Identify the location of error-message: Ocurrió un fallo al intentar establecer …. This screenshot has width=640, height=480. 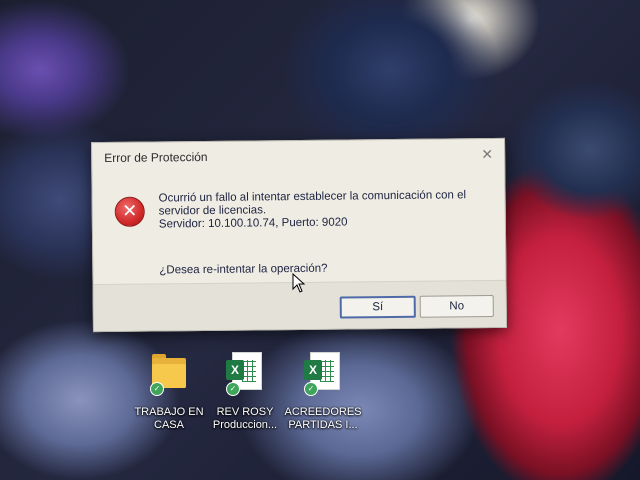
(324, 210).